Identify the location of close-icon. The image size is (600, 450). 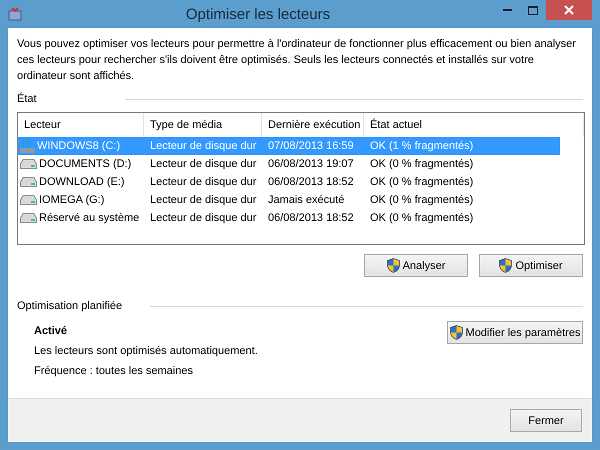
(569, 10).